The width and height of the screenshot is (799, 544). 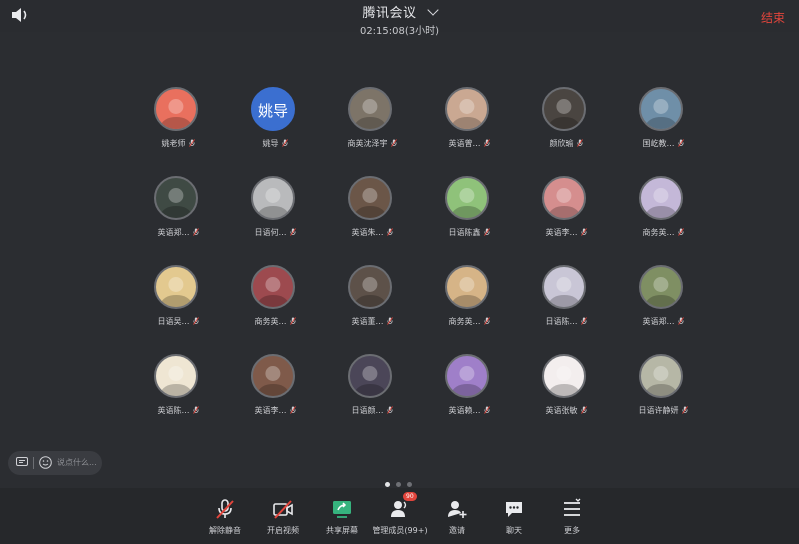 What do you see at coordinates (432, 10) in the screenshot?
I see `chevron-down-icon` at bounding box center [432, 10].